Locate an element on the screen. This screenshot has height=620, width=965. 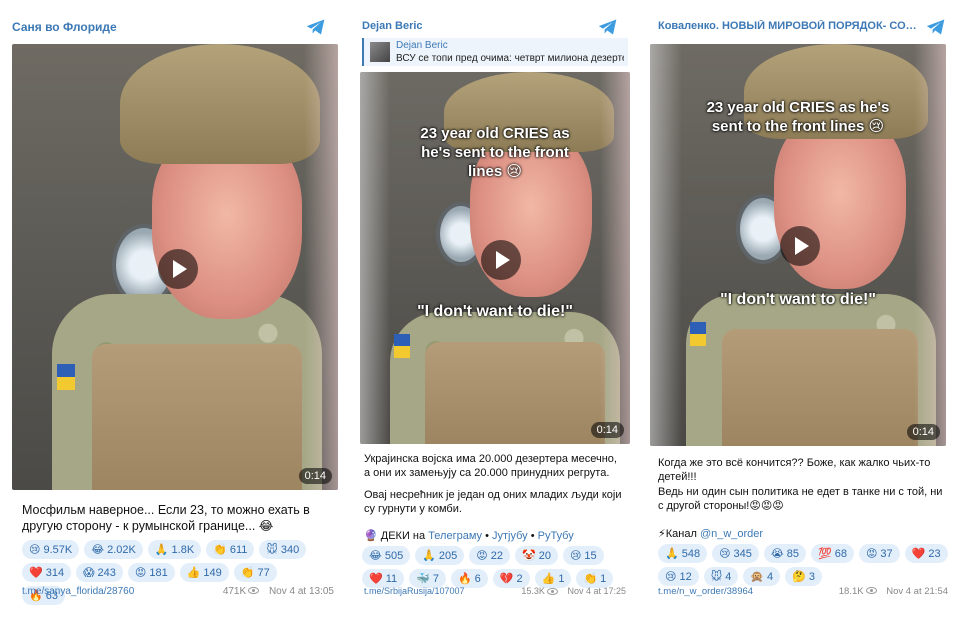
reaction-chip: 🙏 548 is located at coordinates (683, 553).